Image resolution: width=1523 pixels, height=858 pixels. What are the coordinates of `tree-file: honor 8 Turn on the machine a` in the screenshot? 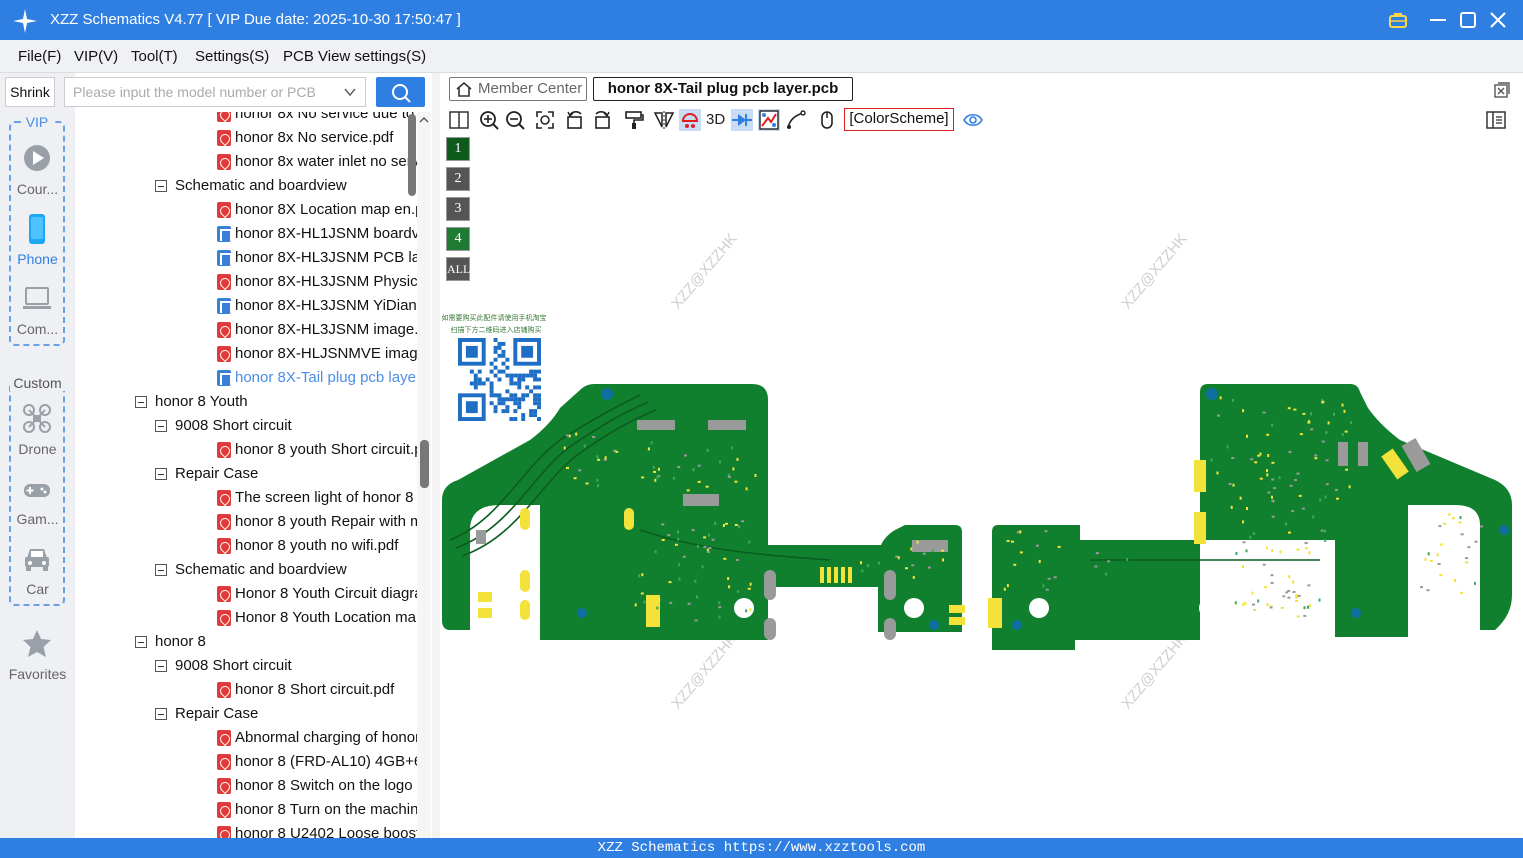 It's located at (246, 810).